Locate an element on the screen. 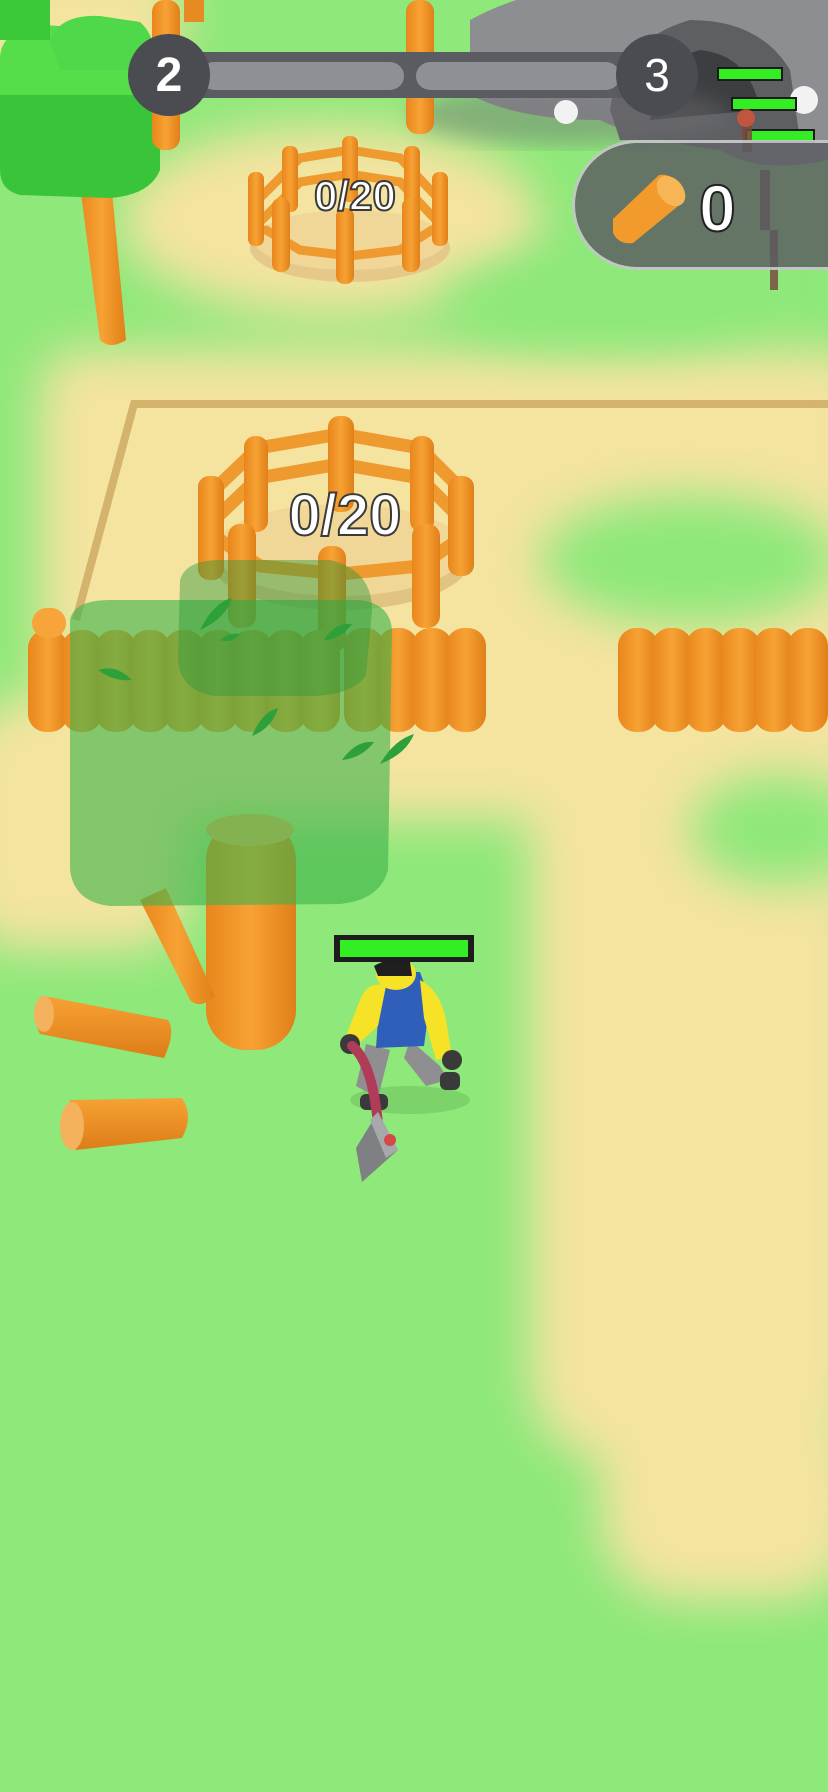  pen-far-capacity-label: 0/20 is located at coordinates (355, 195).